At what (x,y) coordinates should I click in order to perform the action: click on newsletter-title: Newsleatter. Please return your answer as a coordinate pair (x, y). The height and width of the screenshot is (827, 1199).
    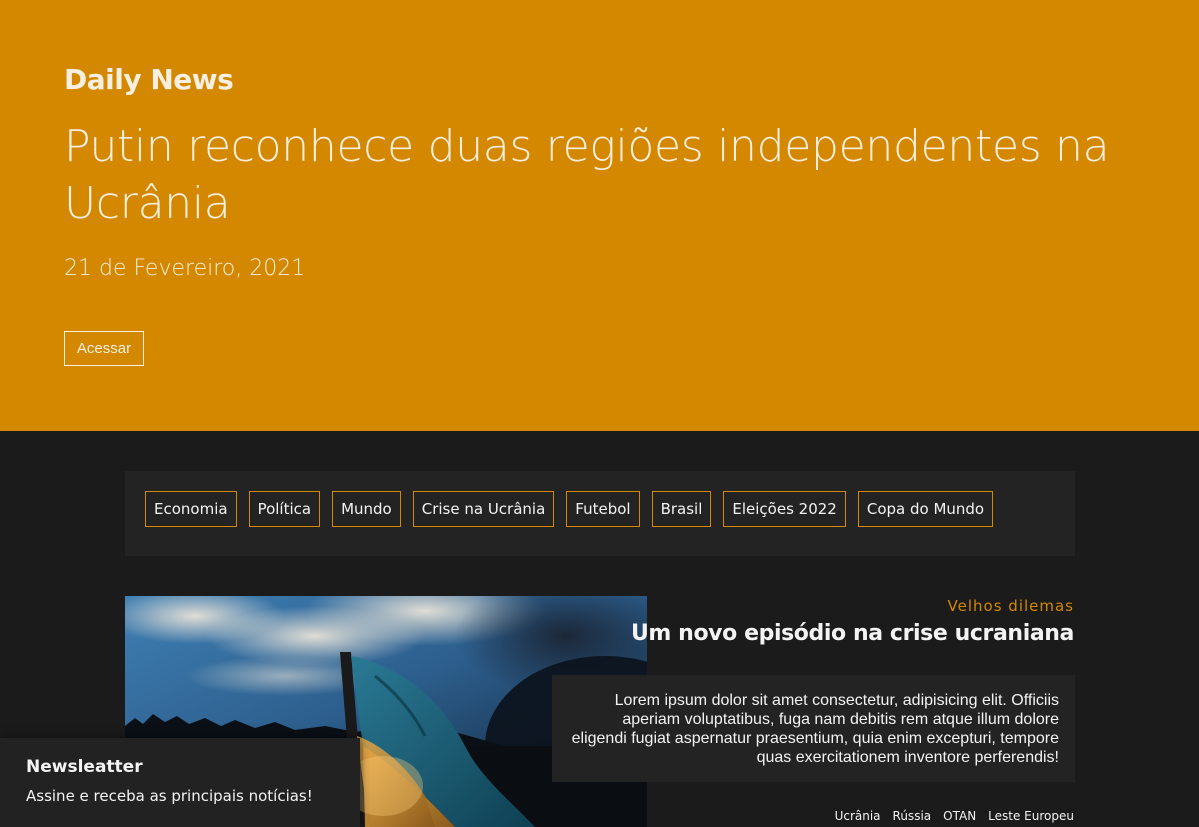
    Looking at the image, I should click on (84, 767).